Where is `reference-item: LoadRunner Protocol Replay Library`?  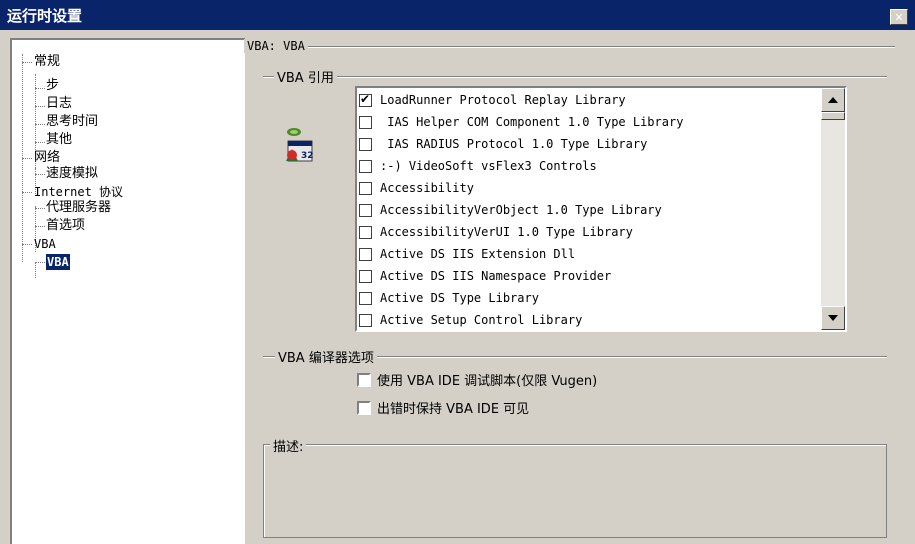
reference-item: LoadRunner Protocol Replay Library is located at coordinates (492, 100).